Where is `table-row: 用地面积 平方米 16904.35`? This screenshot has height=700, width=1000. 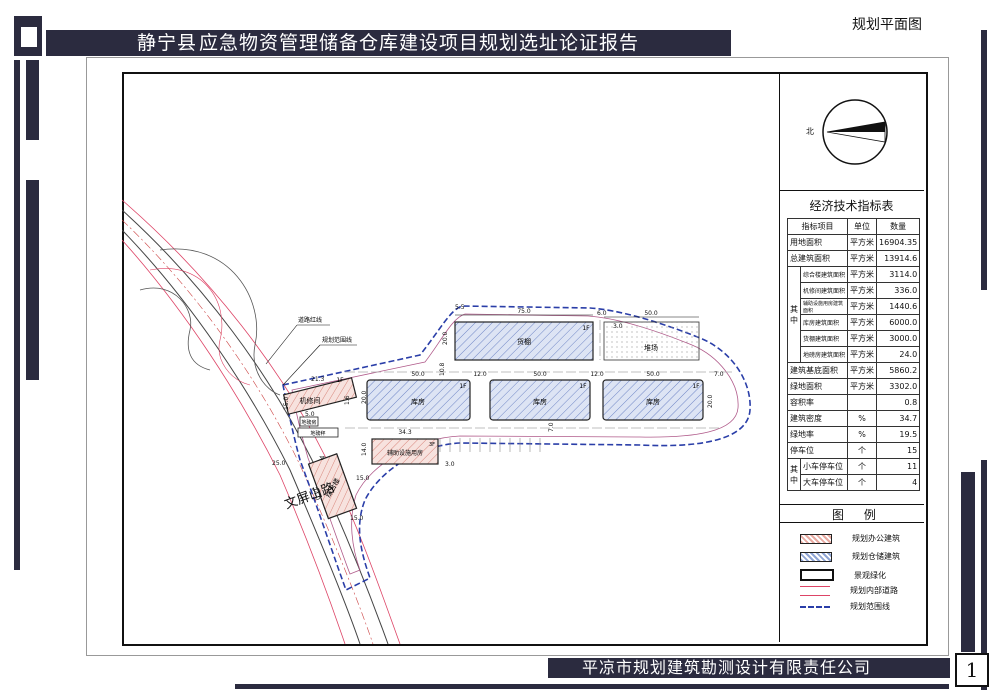
table-row: 用地面积 平方米 16904.35 is located at coordinates (853, 242).